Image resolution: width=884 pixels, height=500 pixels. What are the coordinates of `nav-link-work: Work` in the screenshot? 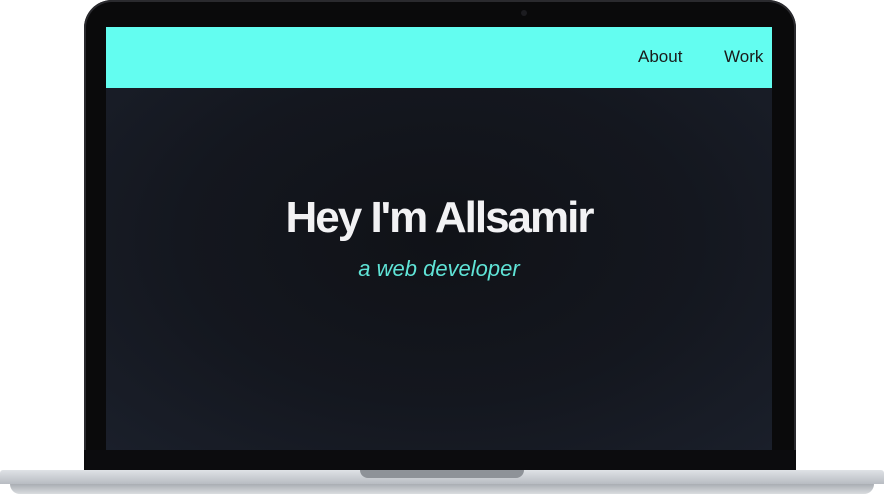 It's located at (743, 57).